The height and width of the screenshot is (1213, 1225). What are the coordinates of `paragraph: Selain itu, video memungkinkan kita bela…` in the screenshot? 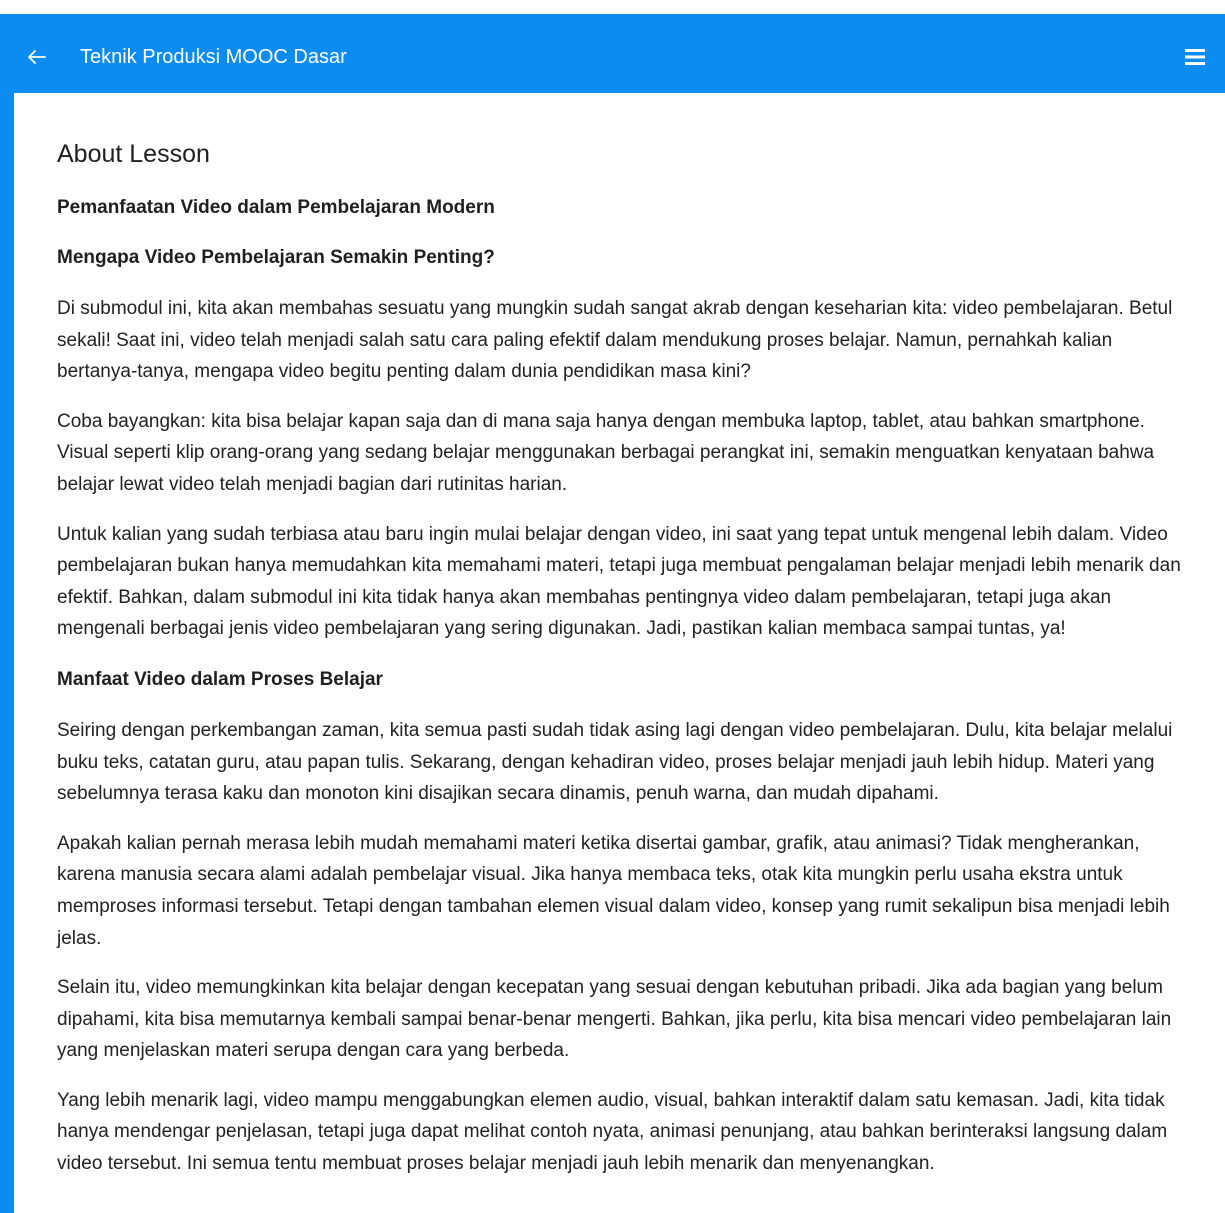 It's located at (614, 1019).